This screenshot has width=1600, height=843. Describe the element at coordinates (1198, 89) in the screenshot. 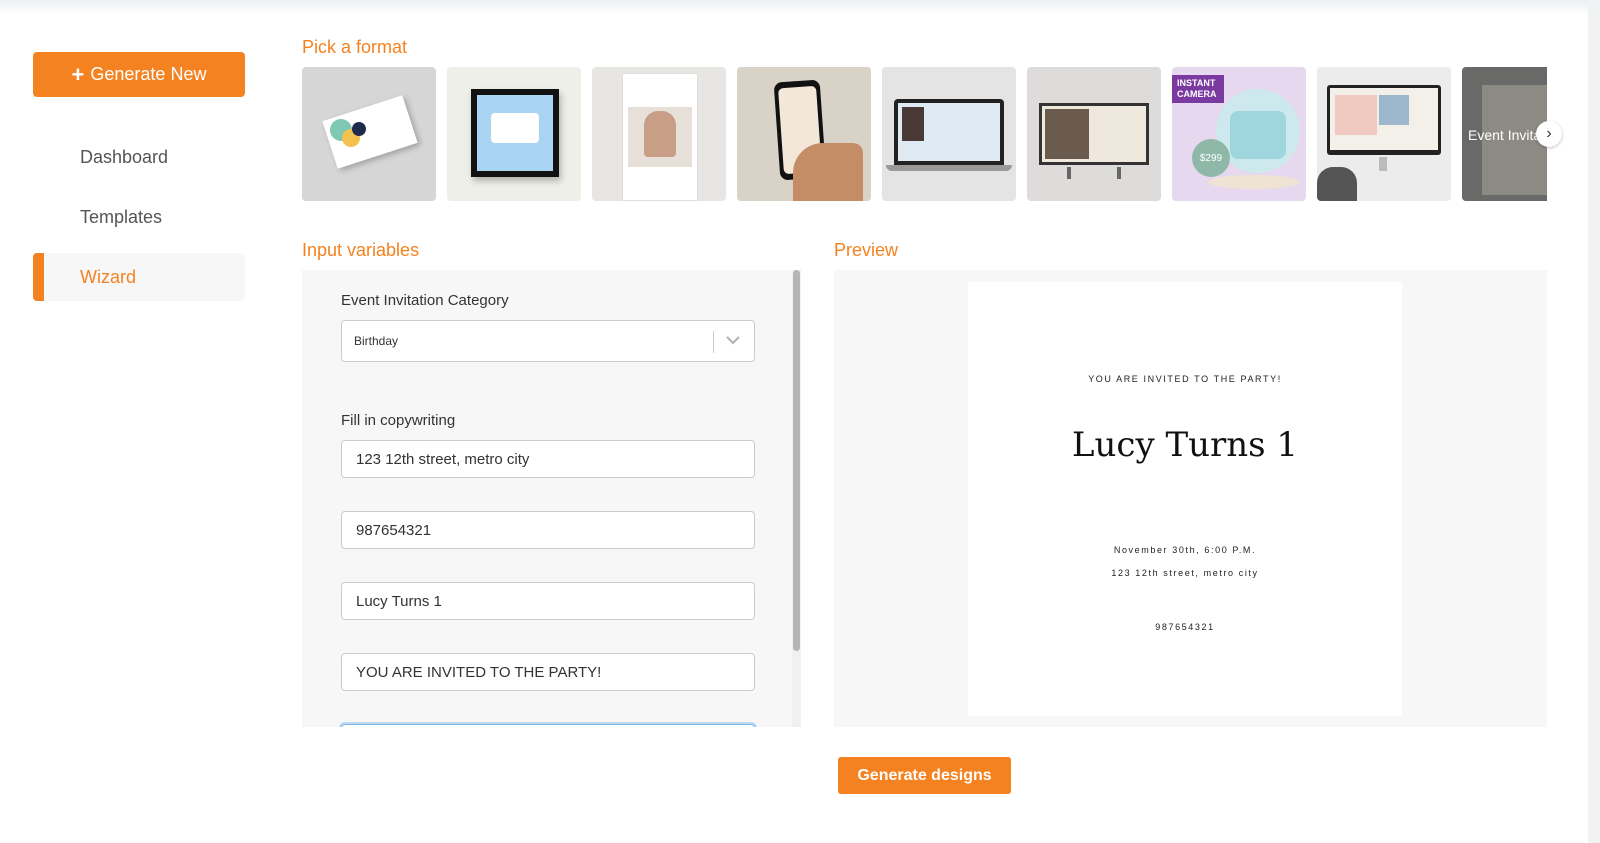

I see `instant-camera-text: INSTANT CAMERA` at that location.